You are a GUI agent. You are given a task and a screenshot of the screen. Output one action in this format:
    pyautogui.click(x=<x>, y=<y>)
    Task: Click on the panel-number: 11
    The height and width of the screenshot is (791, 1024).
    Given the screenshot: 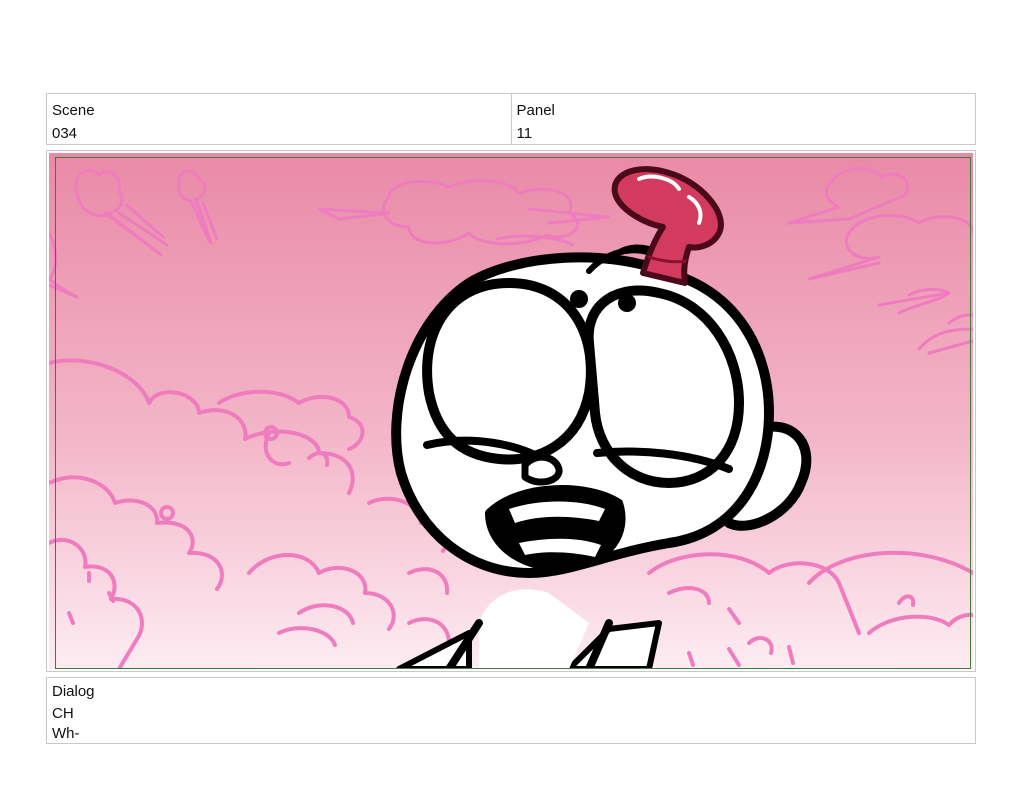 What is the action you would take?
    pyautogui.click(x=524, y=133)
    